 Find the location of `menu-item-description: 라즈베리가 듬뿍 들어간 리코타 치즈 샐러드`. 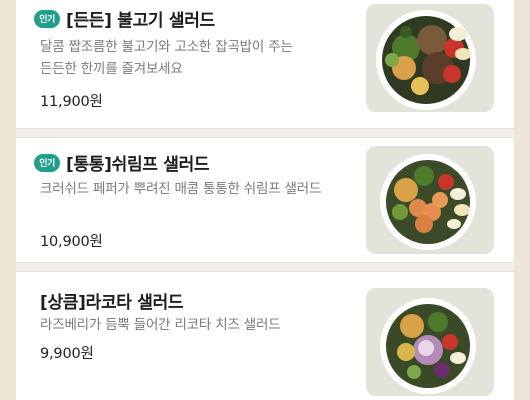

menu-item-description: 라즈베리가 듬뿍 들어간 리코타 치즈 샐러드 is located at coordinates (160, 325).